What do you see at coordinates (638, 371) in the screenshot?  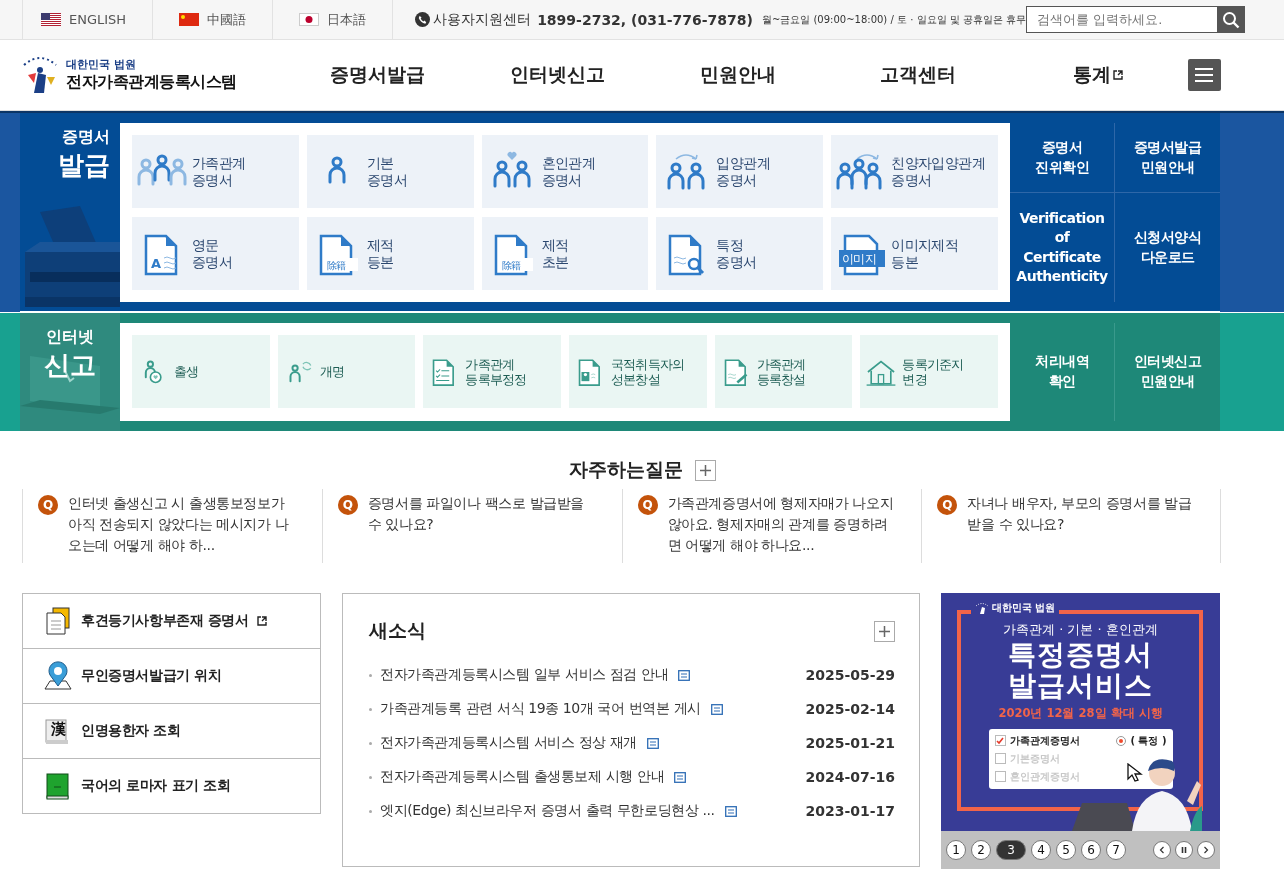 I see `report-tile: 국적취득자의 성본창설` at bounding box center [638, 371].